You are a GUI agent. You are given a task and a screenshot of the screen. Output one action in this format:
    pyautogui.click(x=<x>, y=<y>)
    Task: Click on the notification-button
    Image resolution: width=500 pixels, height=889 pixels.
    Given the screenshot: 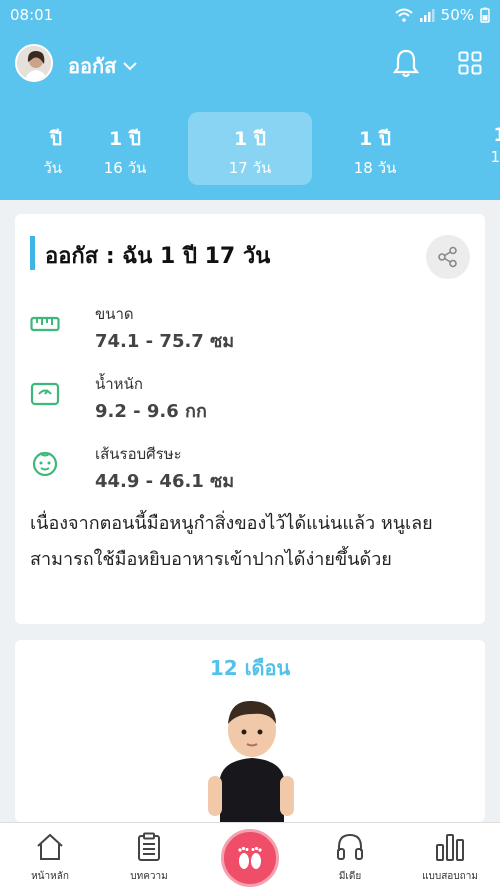 What is the action you would take?
    pyautogui.click(x=406, y=65)
    